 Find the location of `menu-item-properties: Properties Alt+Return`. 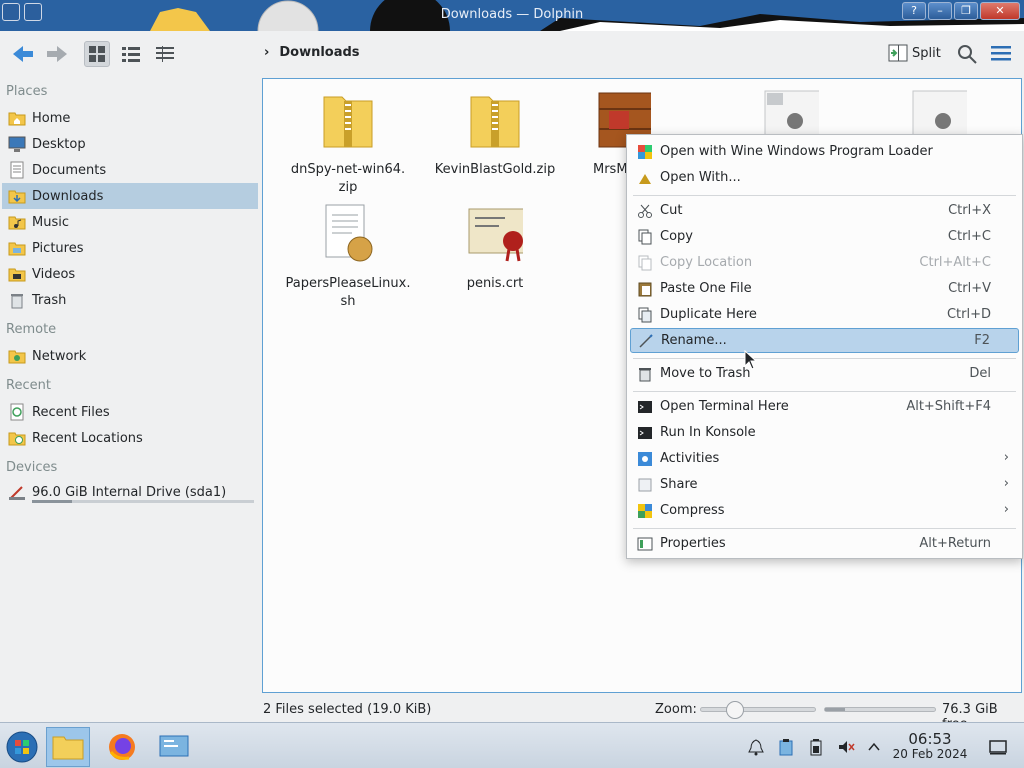

menu-item-properties: Properties Alt+Return is located at coordinates (824, 543).